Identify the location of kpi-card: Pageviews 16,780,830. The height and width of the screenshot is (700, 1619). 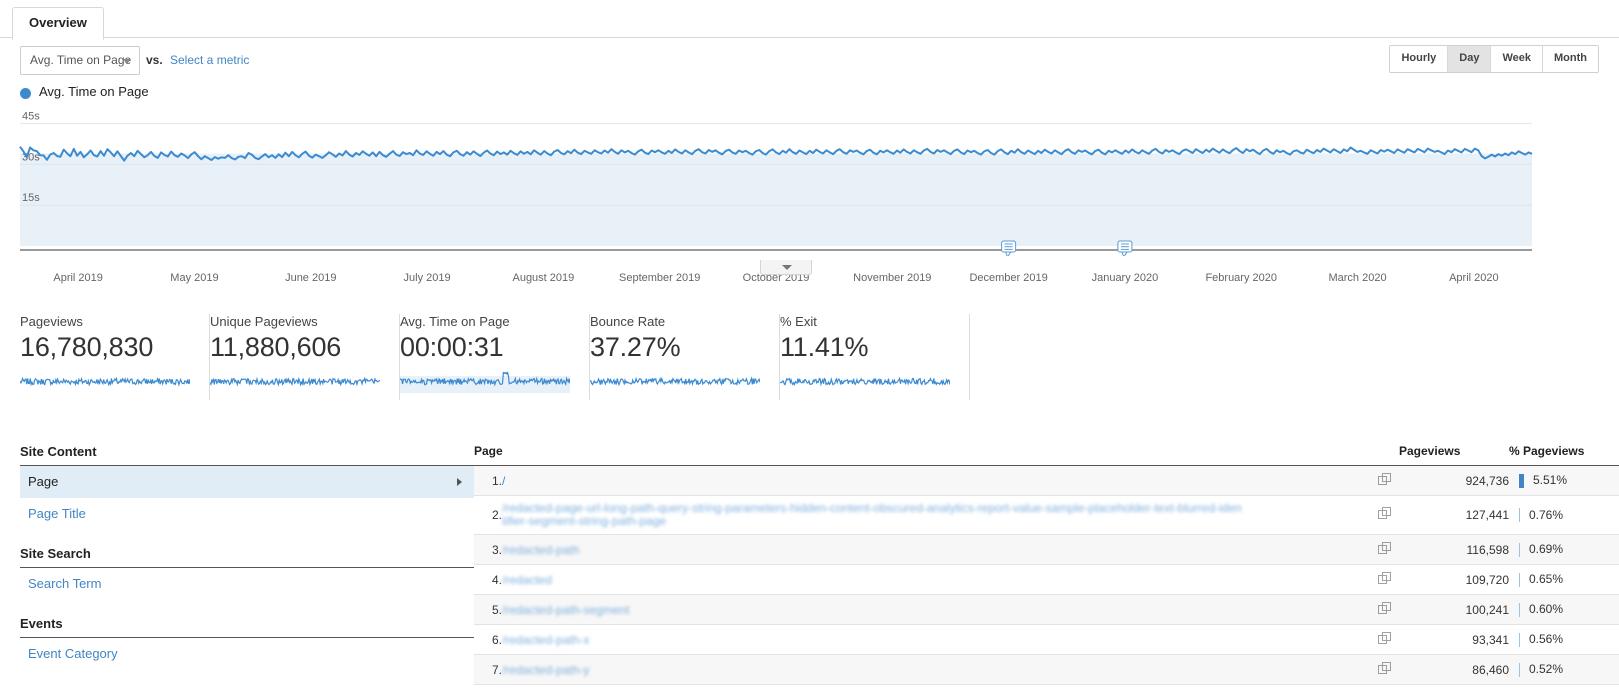
(115, 357).